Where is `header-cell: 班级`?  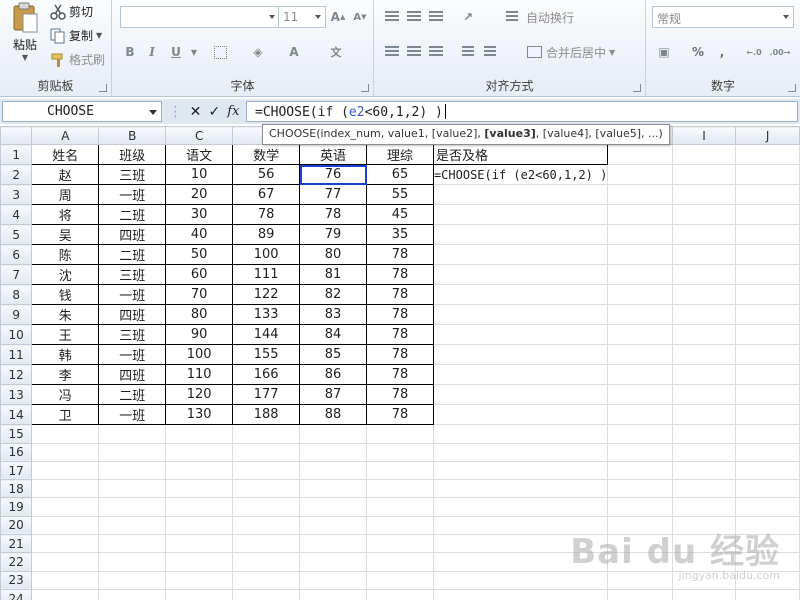
header-cell: 班级 is located at coordinates (132, 155).